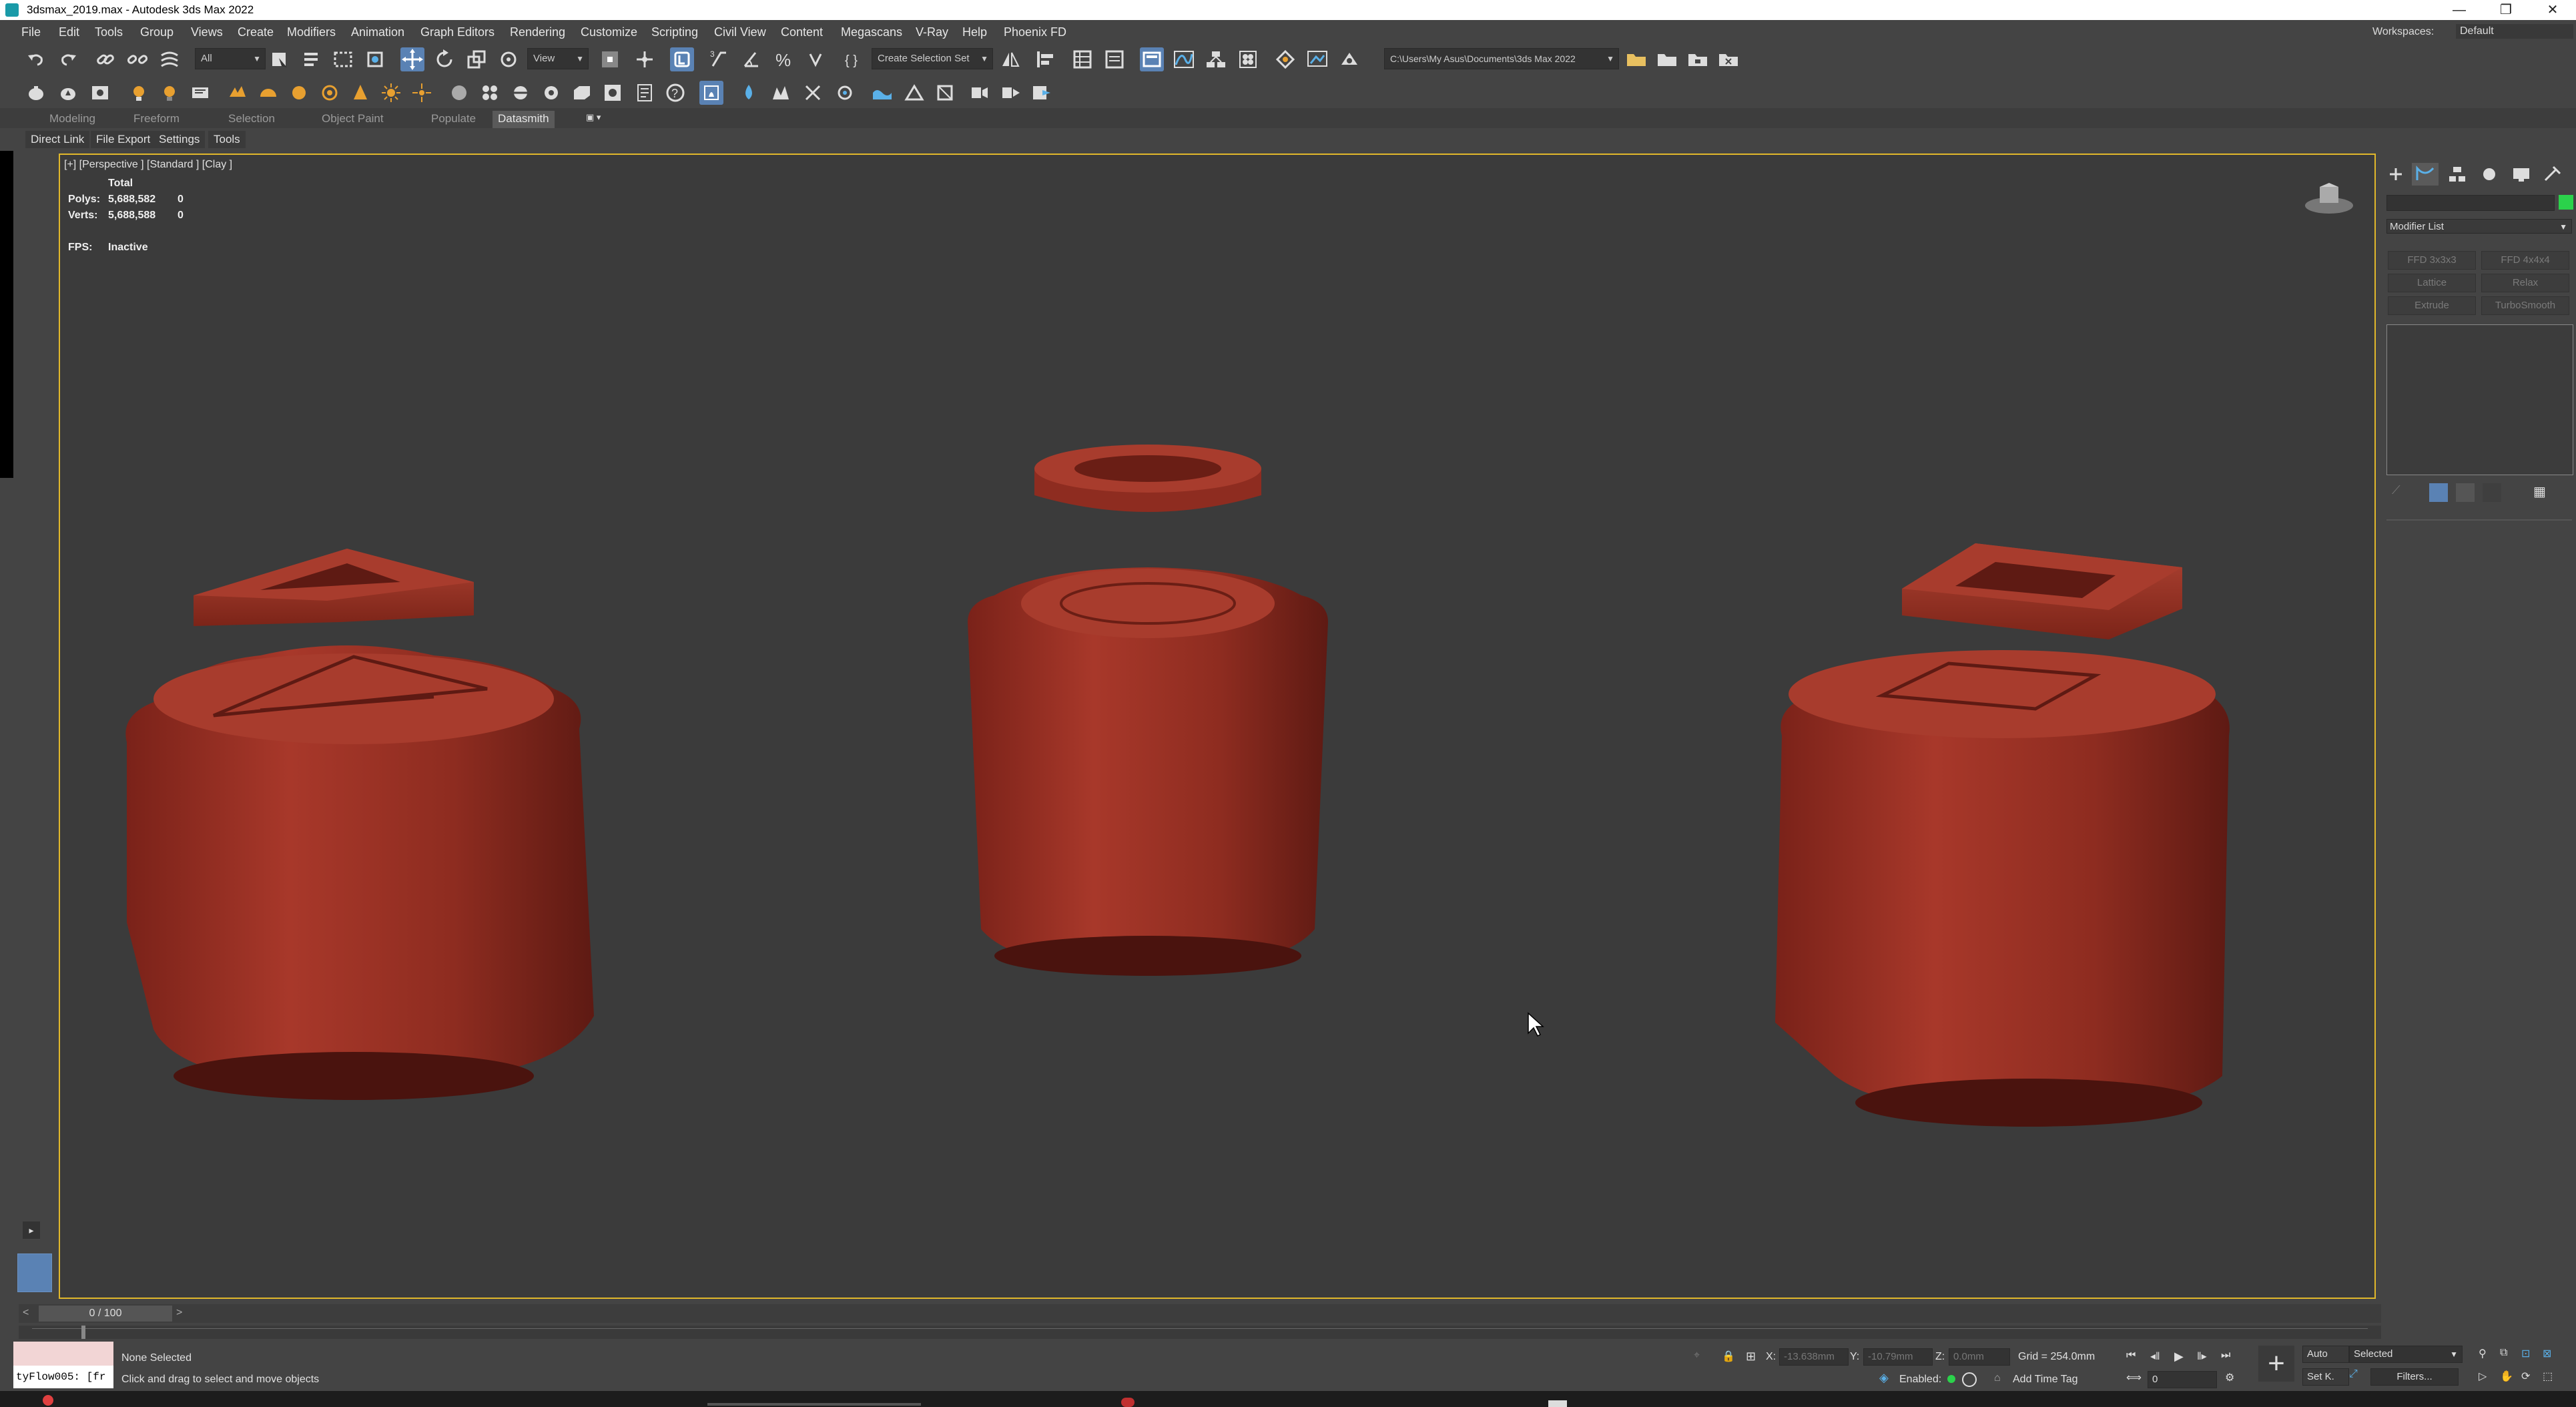  Describe the element at coordinates (31, 32) in the screenshot. I see `menu-file: File` at that location.